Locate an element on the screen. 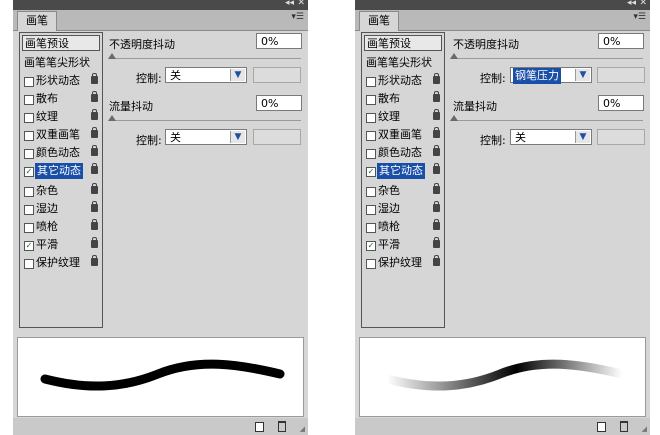 The image size is (660, 435). opacity-control-select: 关 ▼ is located at coordinates (206, 75).